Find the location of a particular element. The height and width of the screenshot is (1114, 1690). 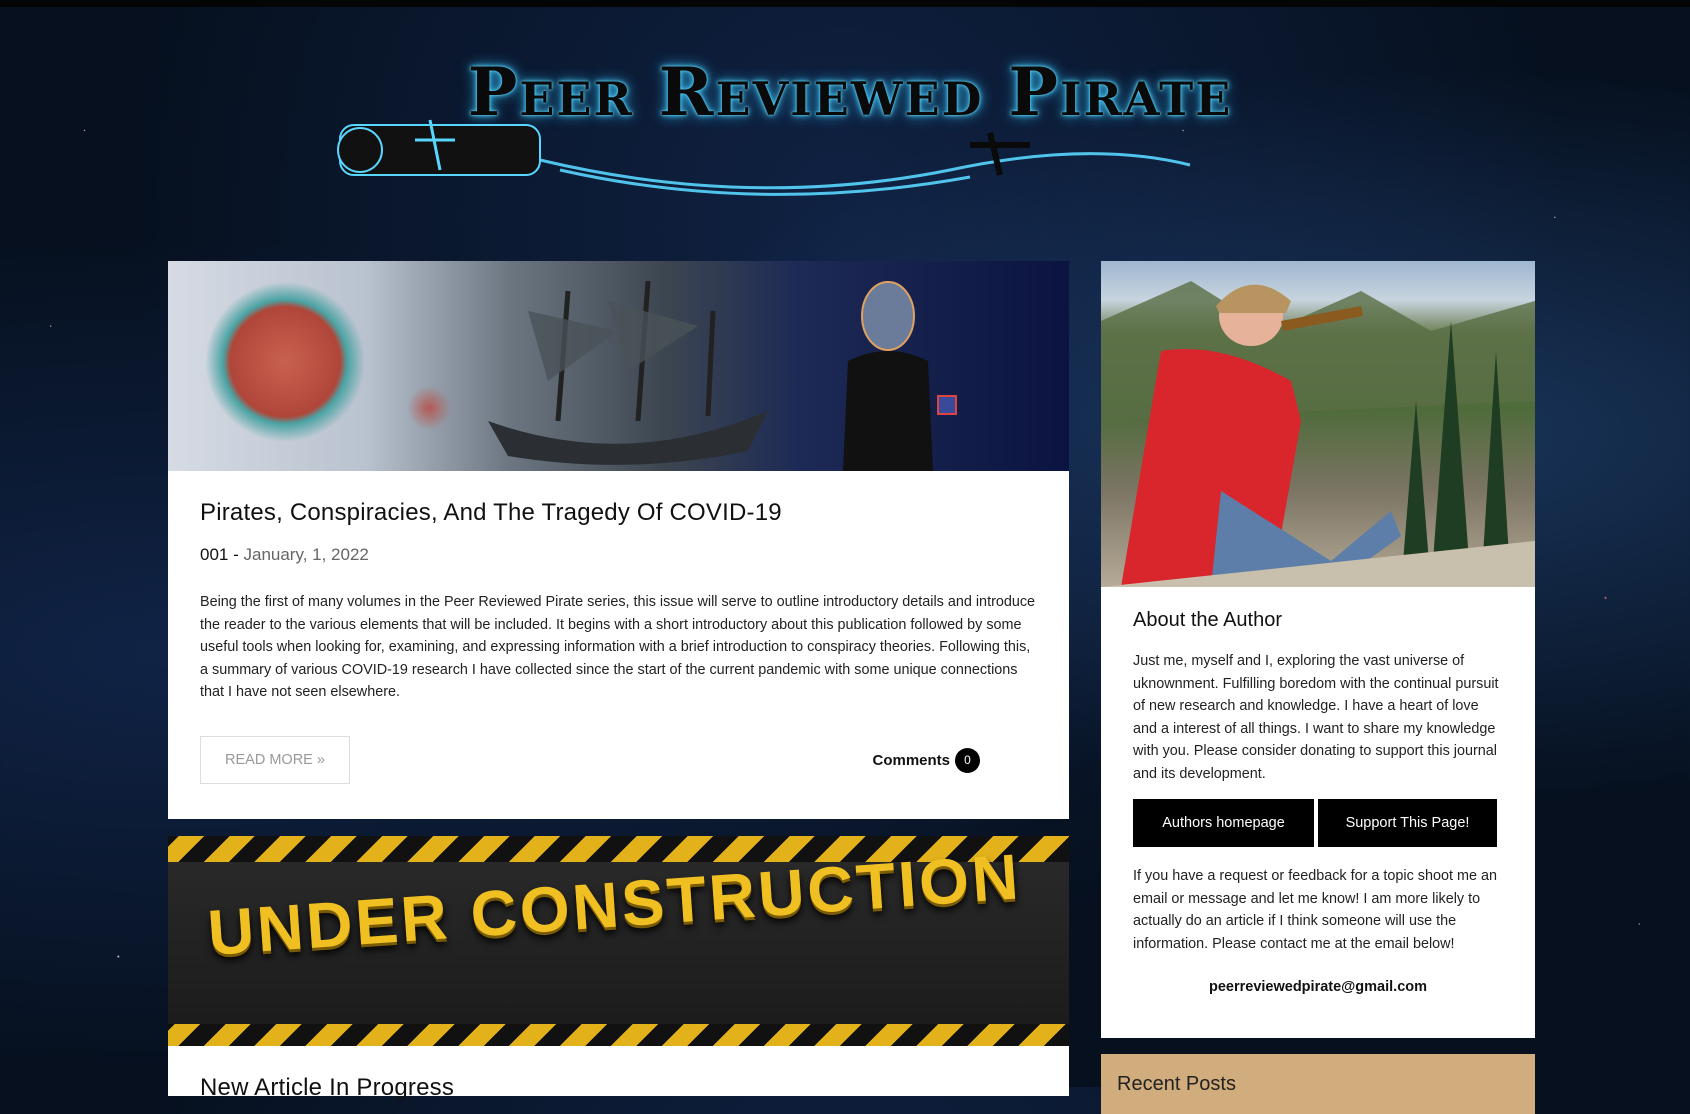

post-hero-image is located at coordinates (618, 366).